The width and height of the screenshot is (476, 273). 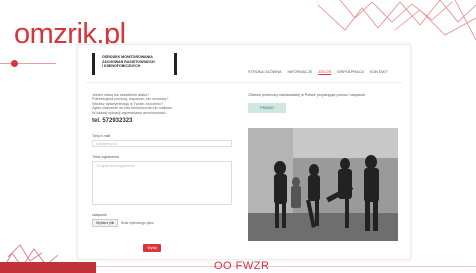 What do you see at coordinates (121, 66) in the screenshot?
I see `logo-line: I KSENOFOBICZNYCH` at bounding box center [121, 66].